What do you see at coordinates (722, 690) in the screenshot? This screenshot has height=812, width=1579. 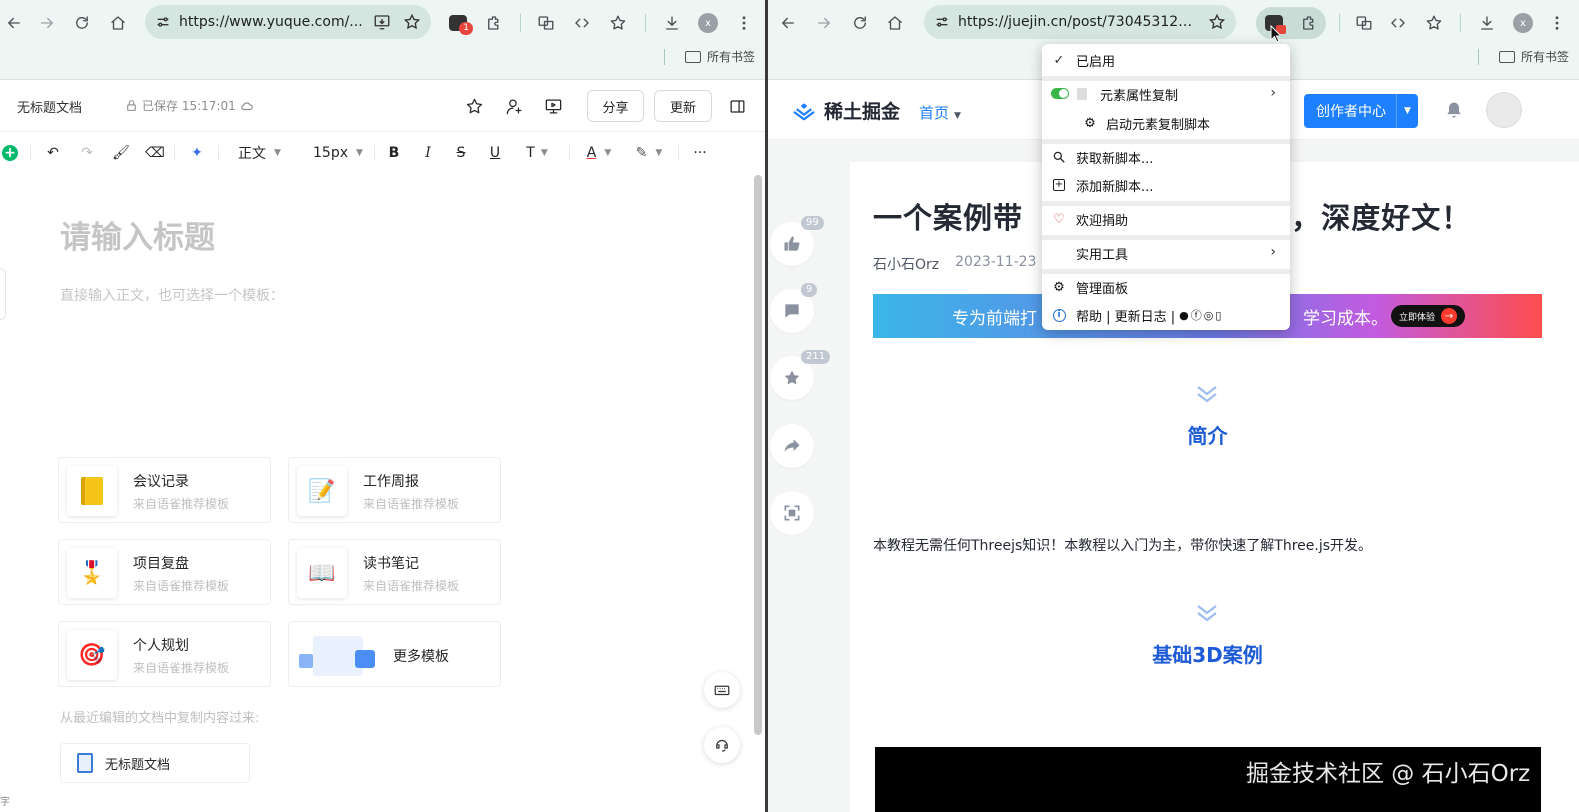 I see `keyboard-shortcuts-button` at bounding box center [722, 690].